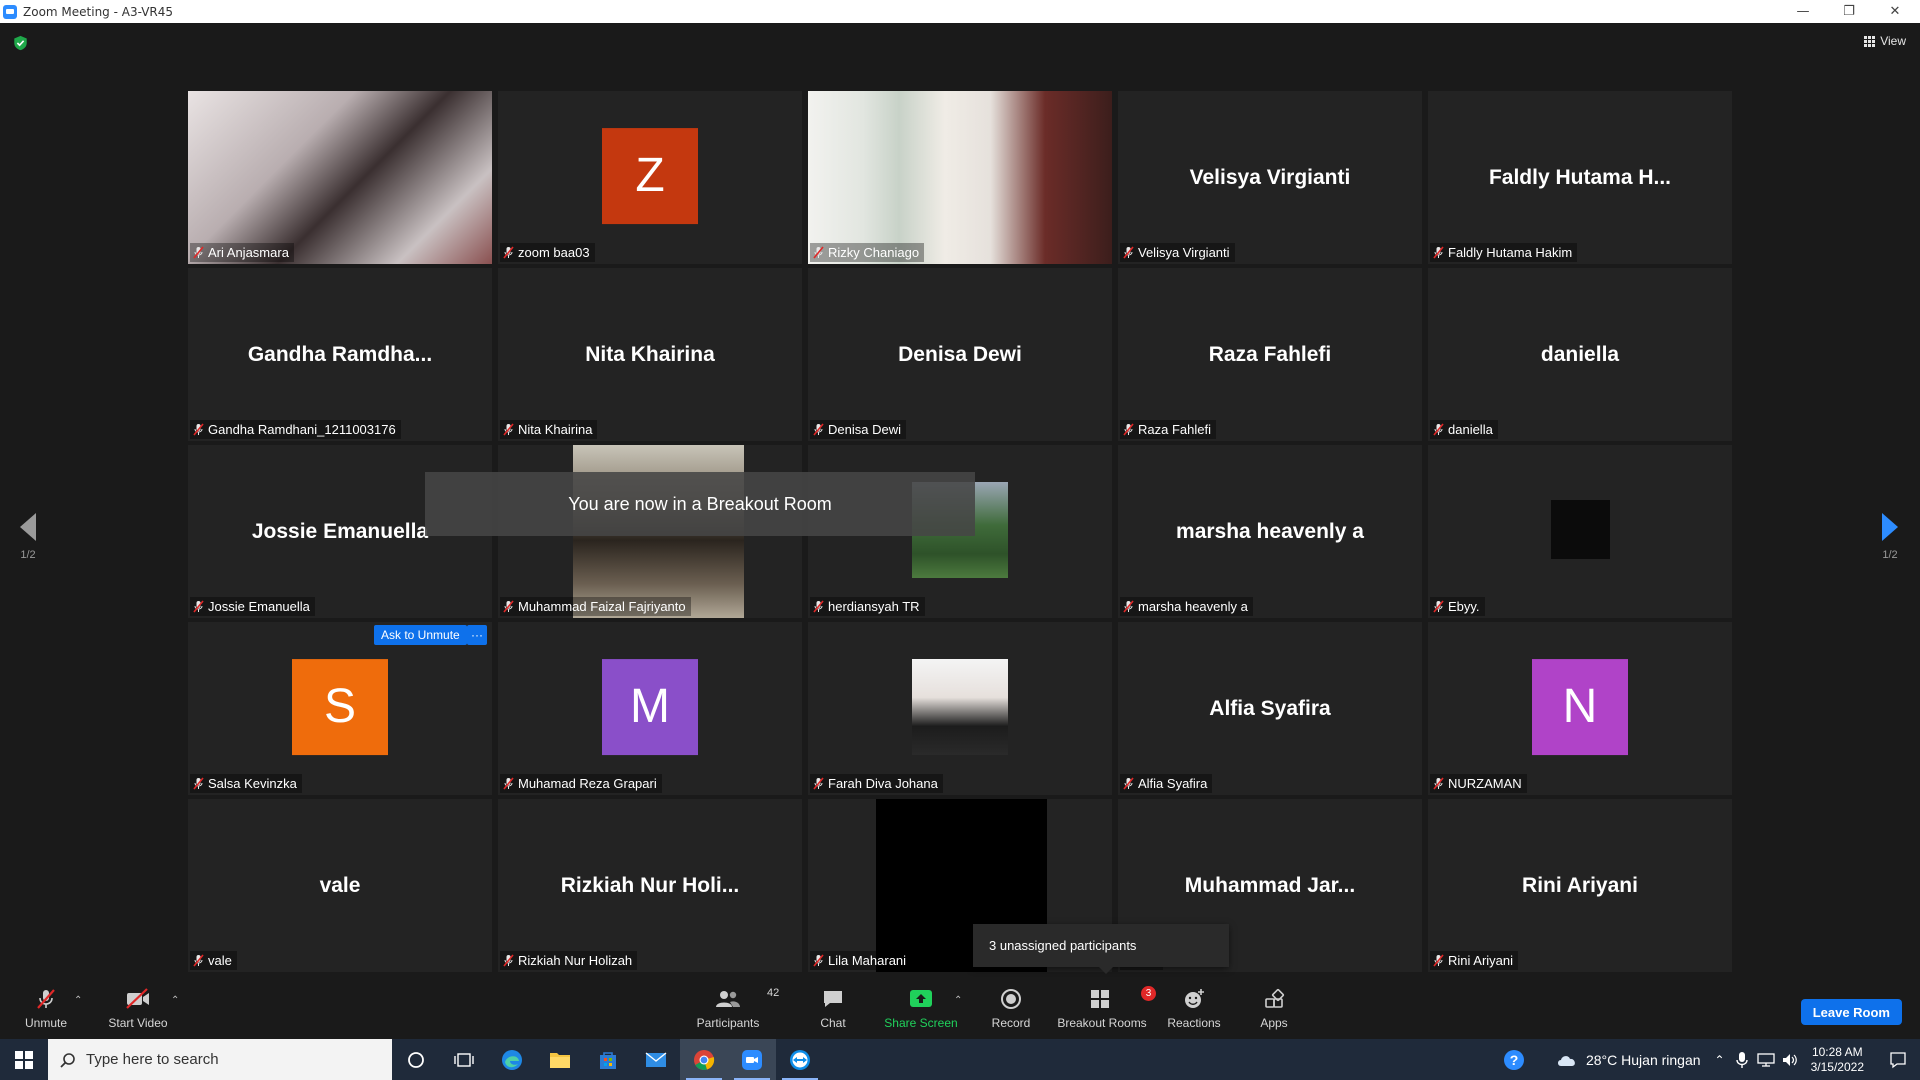  I want to click on share-screen-label: Share Screen, so click(921, 1023).